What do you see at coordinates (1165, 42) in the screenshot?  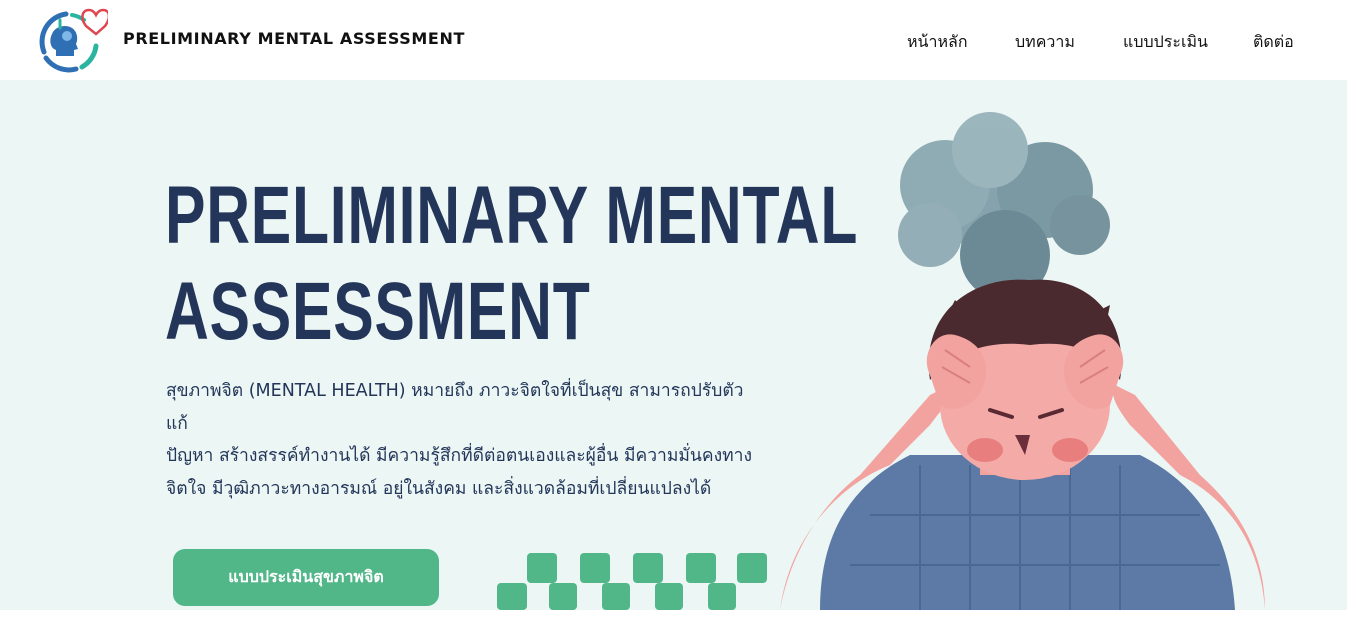 I see `nav-assessment: แบบประเมิน` at bounding box center [1165, 42].